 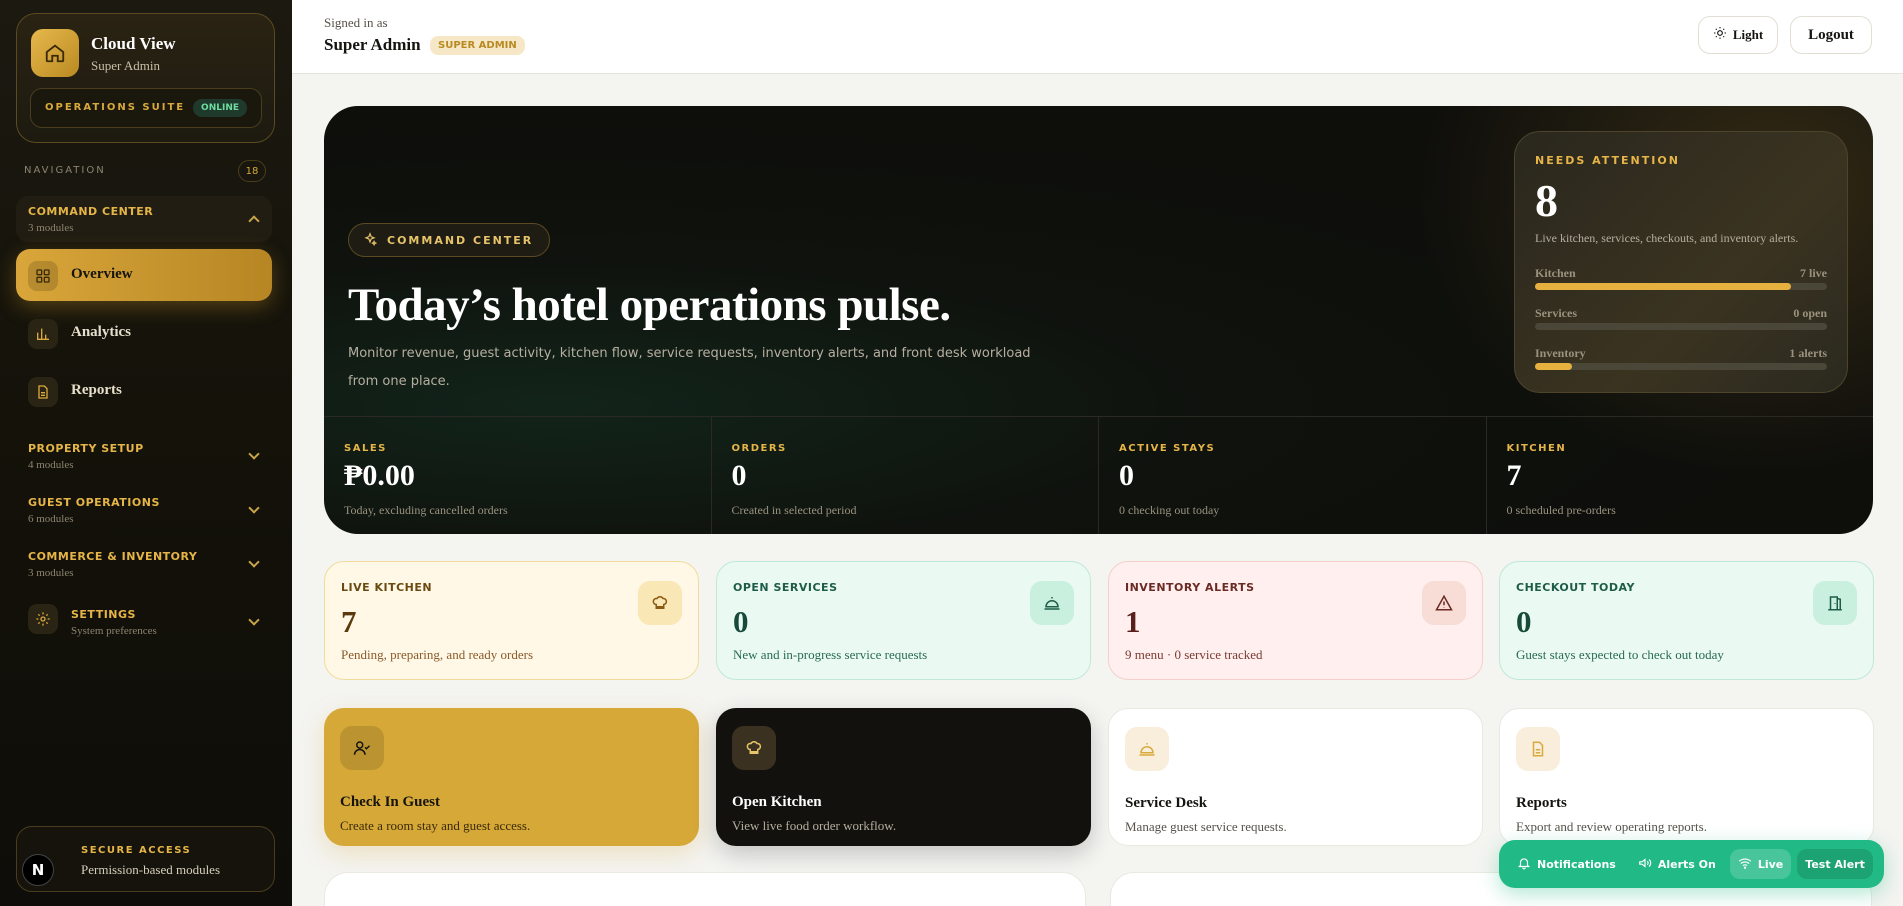 I want to click on nav-group-title: COMMERCE & INVENTORY, so click(x=113, y=556).